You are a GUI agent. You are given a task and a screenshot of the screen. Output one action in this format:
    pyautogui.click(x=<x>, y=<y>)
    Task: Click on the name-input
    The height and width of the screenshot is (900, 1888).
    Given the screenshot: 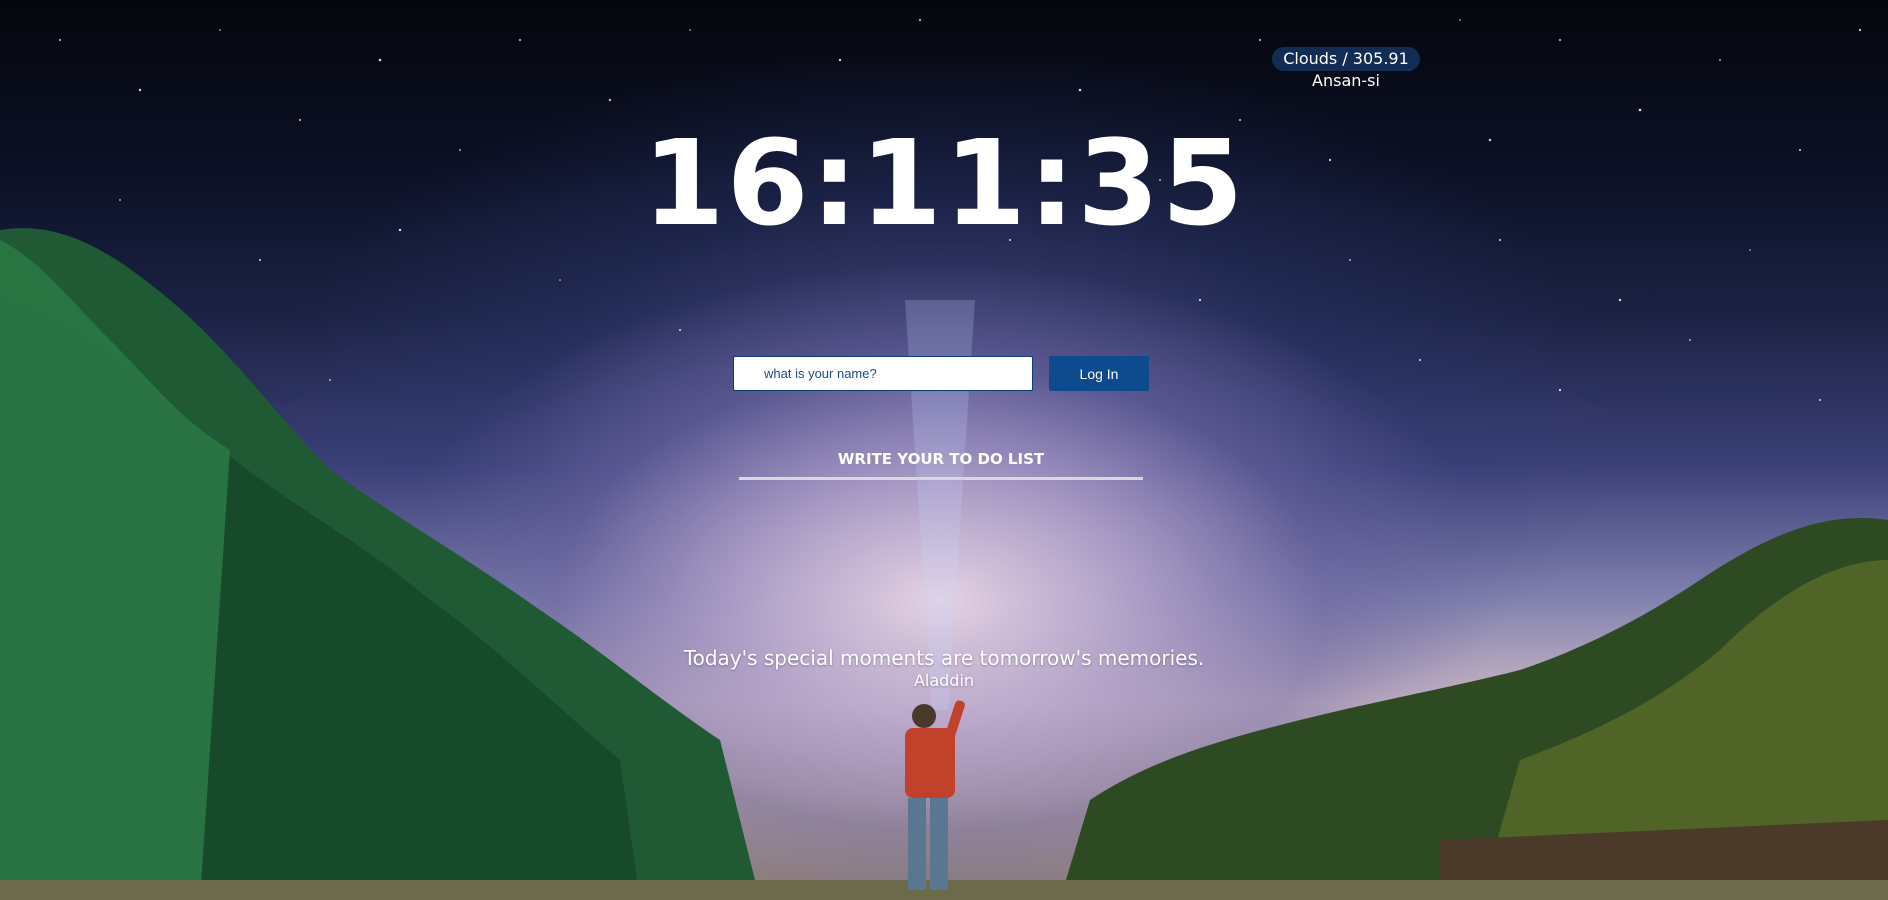 What is the action you would take?
    pyautogui.click(x=883, y=373)
    